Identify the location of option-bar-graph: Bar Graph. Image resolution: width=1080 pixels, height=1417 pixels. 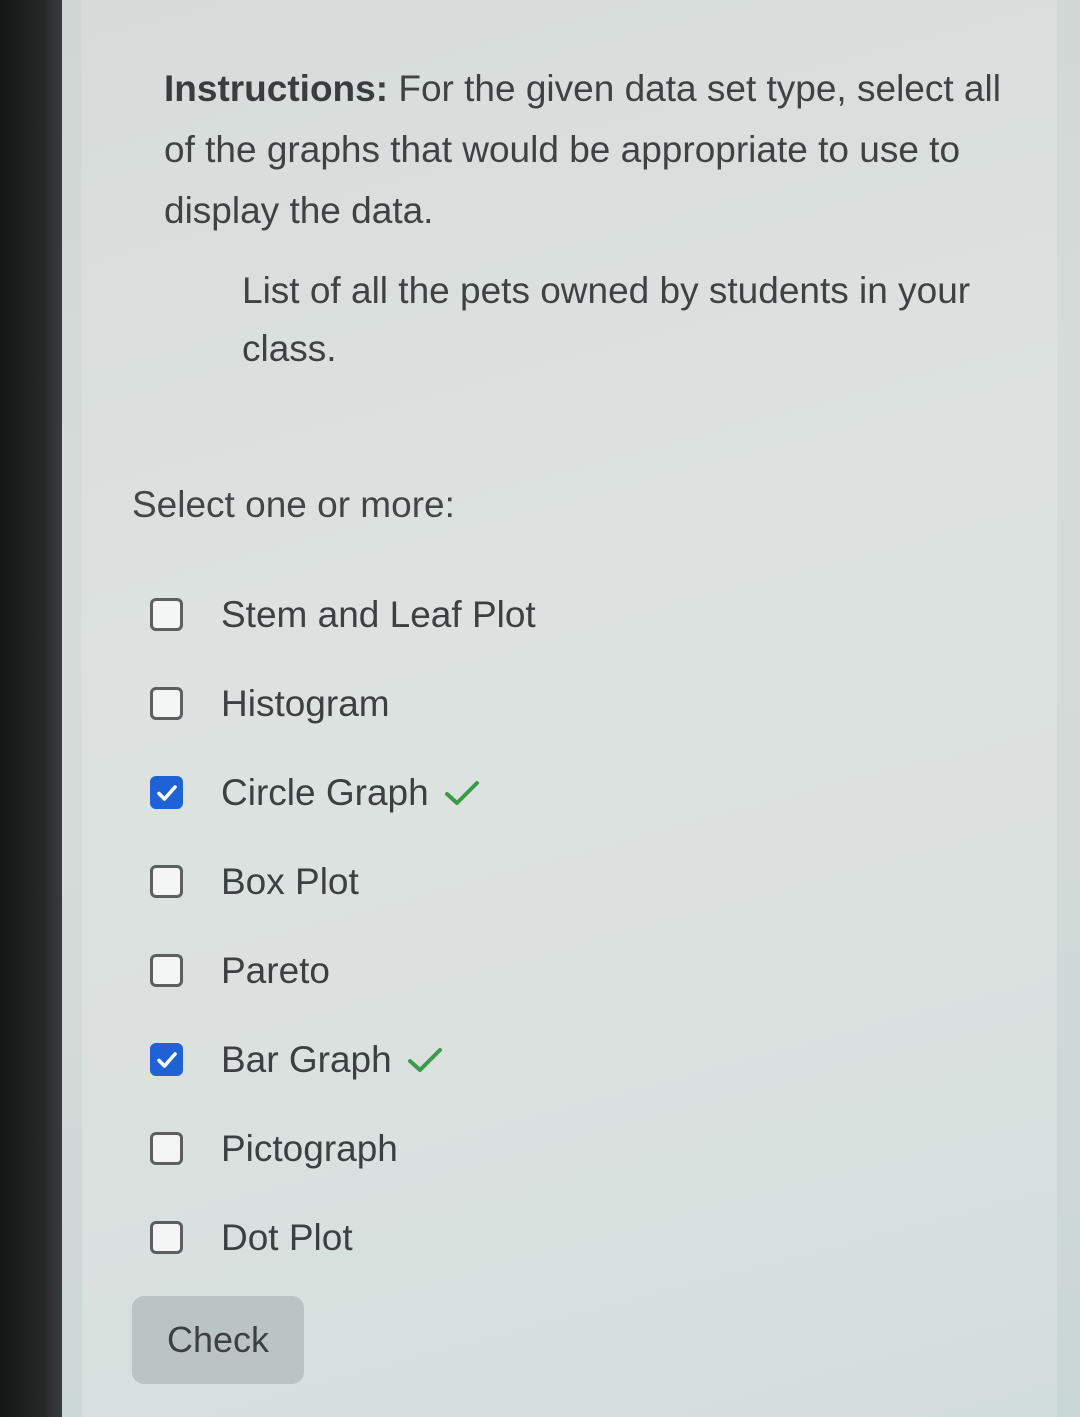
(343, 1059).